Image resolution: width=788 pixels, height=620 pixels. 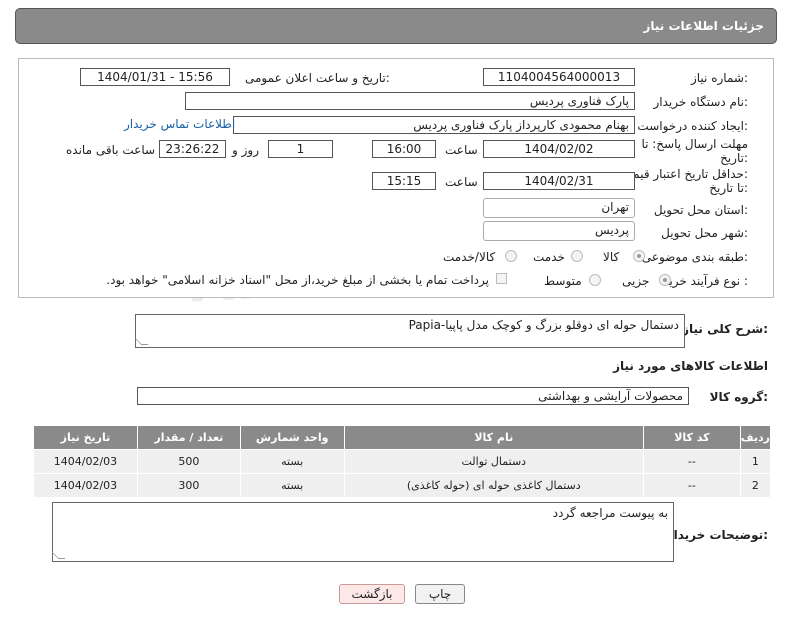 I want to click on col-header-name: نام کالا, so click(x=493, y=437).